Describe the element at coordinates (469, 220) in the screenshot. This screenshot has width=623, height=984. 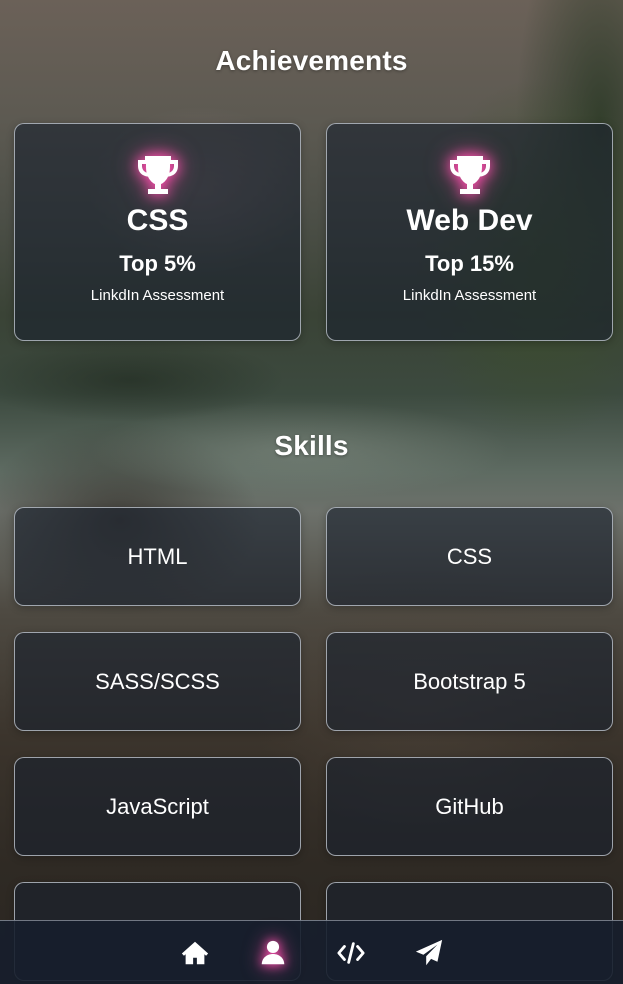
I see `achievement-name: Web Dev` at that location.